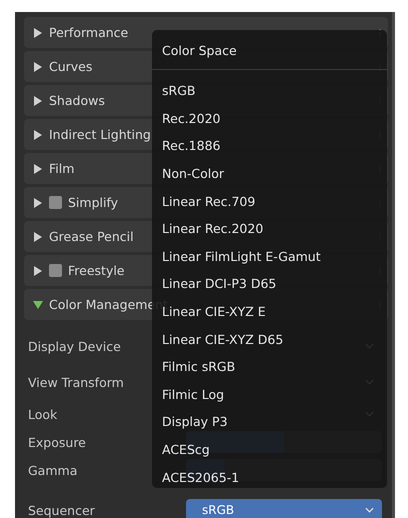 Image resolution: width=408 pixels, height=518 pixels. What do you see at coordinates (53, 470) in the screenshot?
I see `property-label: Gamma` at bounding box center [53, 470].